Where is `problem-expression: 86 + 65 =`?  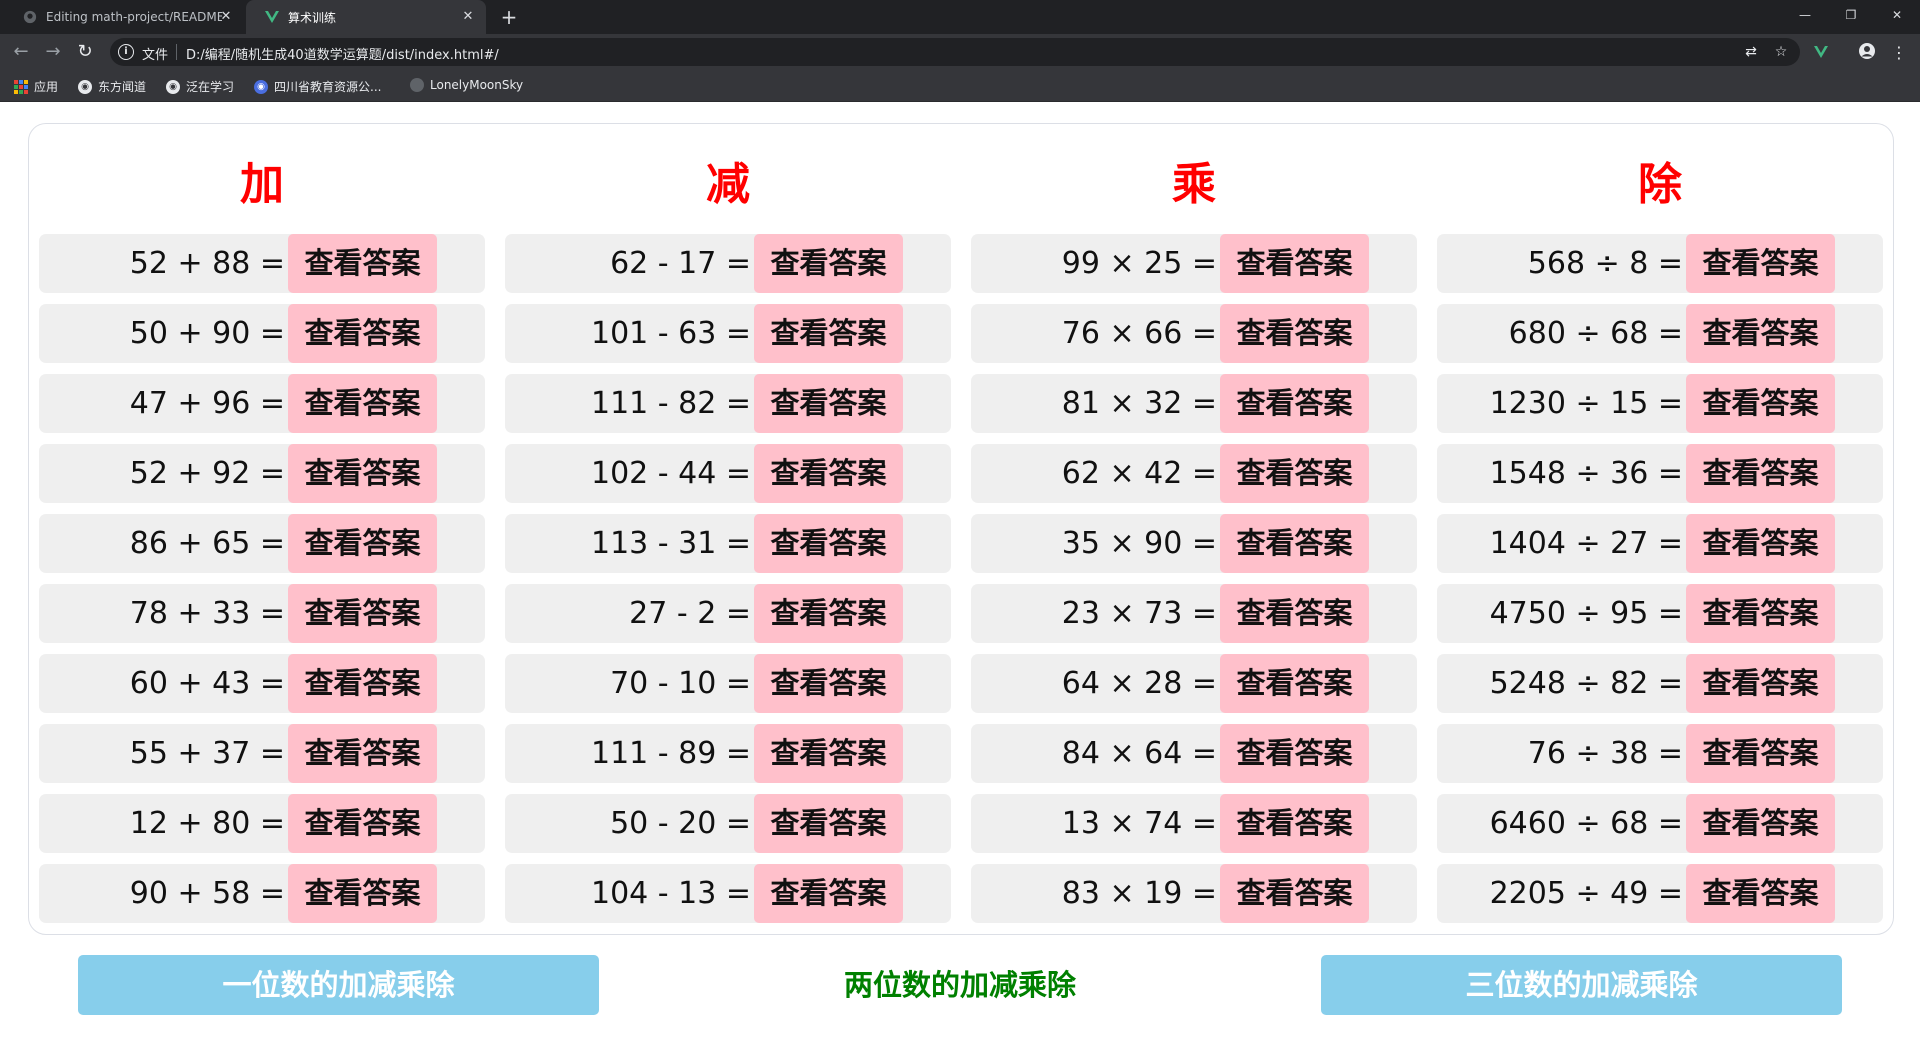
problem-expression: 86 + 65 = is located at coordinates (207, 543).